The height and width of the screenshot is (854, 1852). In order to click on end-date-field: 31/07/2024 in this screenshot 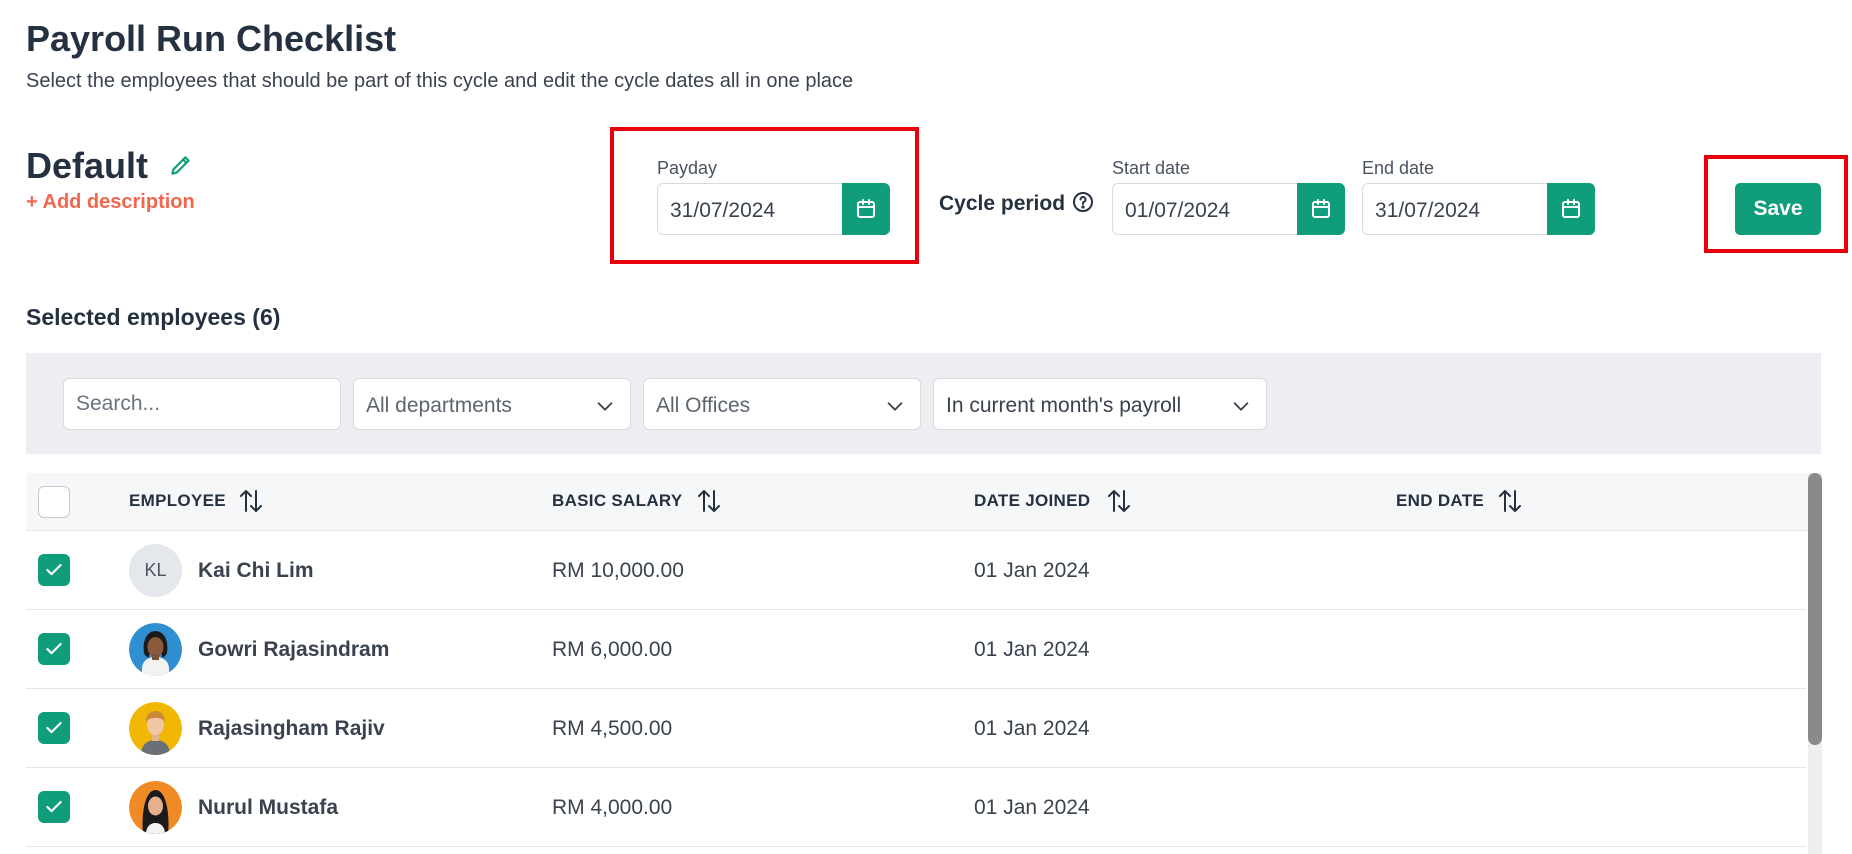, I will do `click(1478, 209)`.